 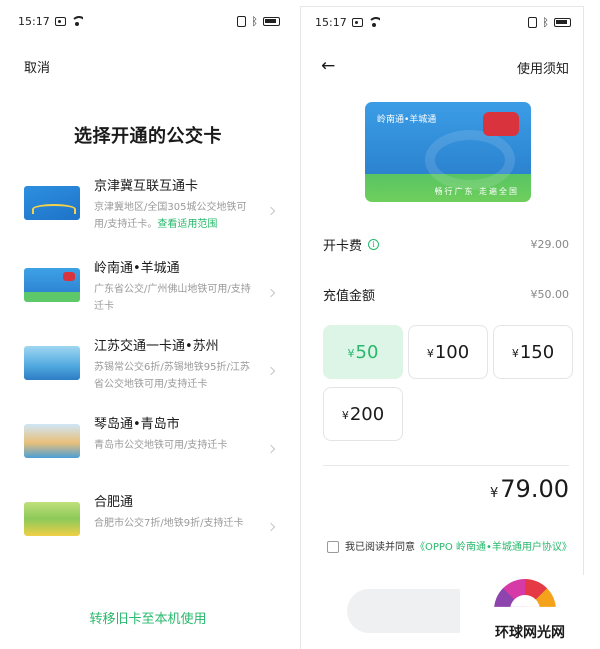 I want to click on agreement-row: 我已阅读并同意《OPPO 岭南通•羊城通用户协议》, so click(x=452, y=547).